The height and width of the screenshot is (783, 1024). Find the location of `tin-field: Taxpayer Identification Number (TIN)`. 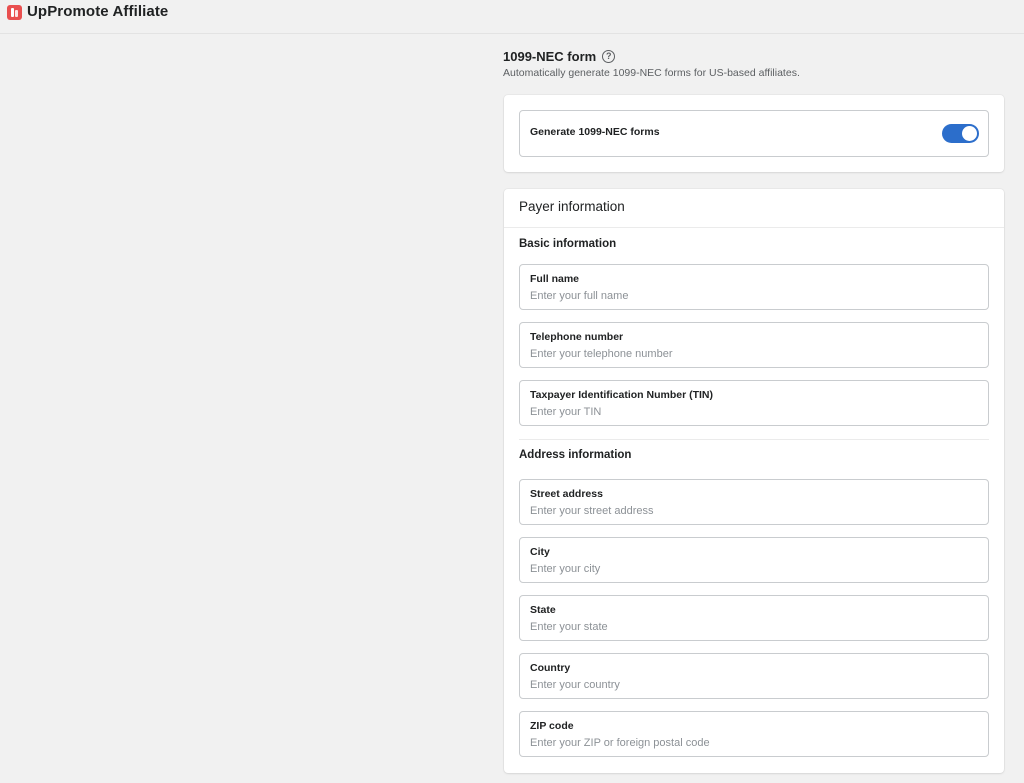

tin-field: Taxpayer Identification Number (TIN) is located at coordinates (754, 403).